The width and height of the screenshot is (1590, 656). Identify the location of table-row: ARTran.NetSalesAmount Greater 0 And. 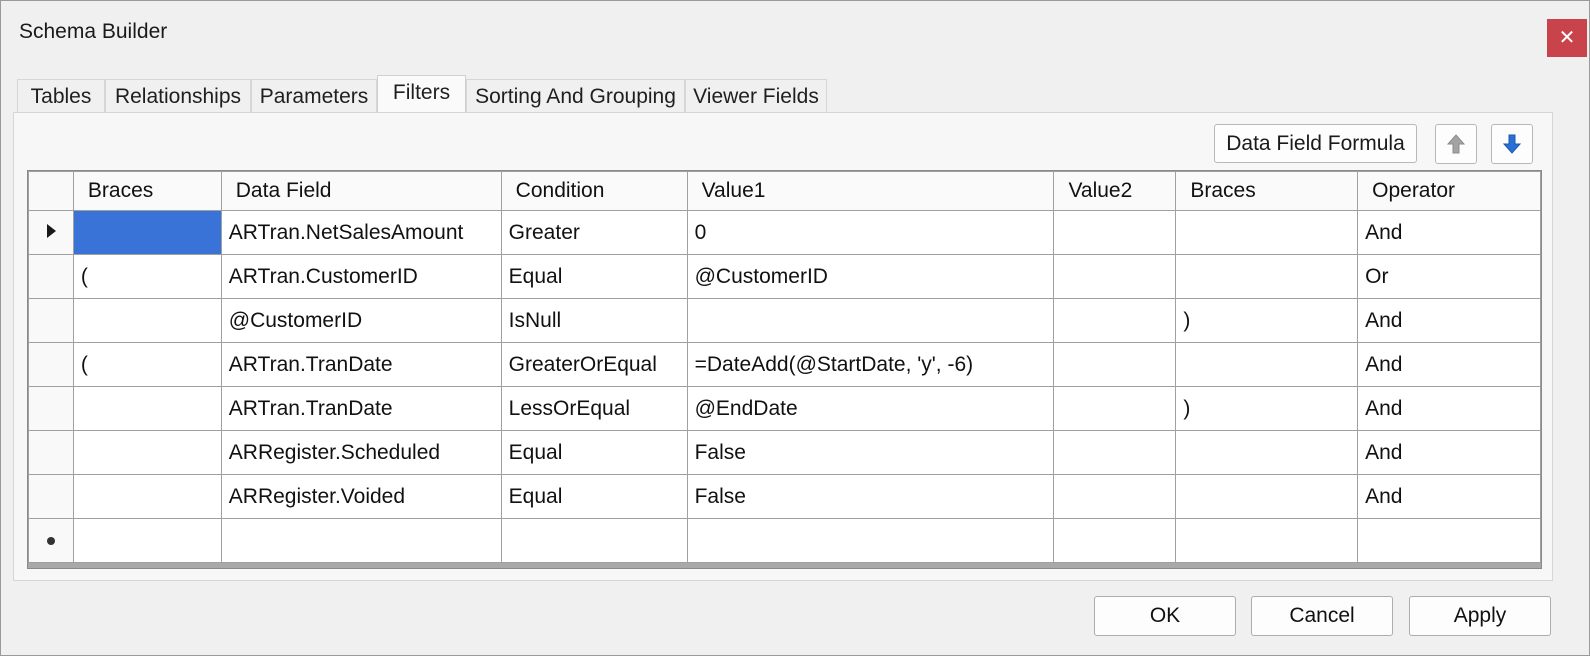
(784, 232).